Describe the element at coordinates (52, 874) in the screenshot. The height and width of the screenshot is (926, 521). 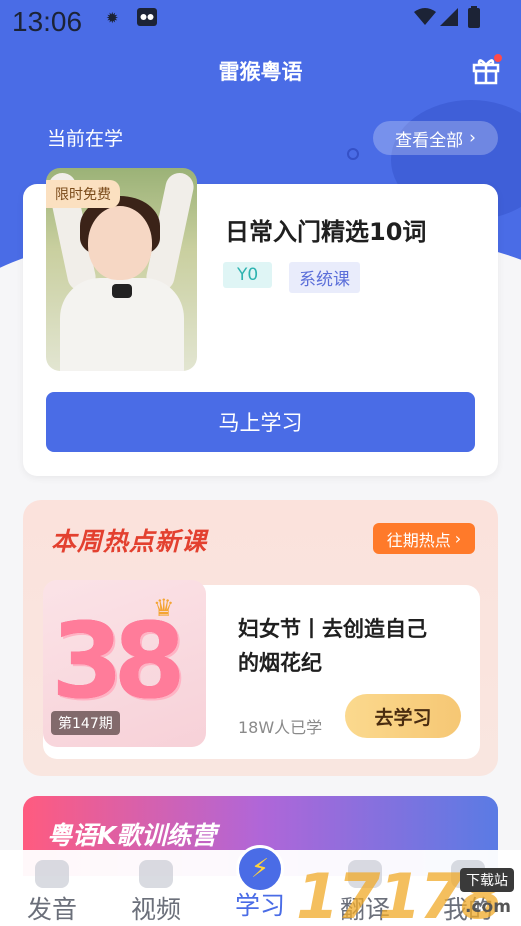
I see `pronunciation-icon` at that location.